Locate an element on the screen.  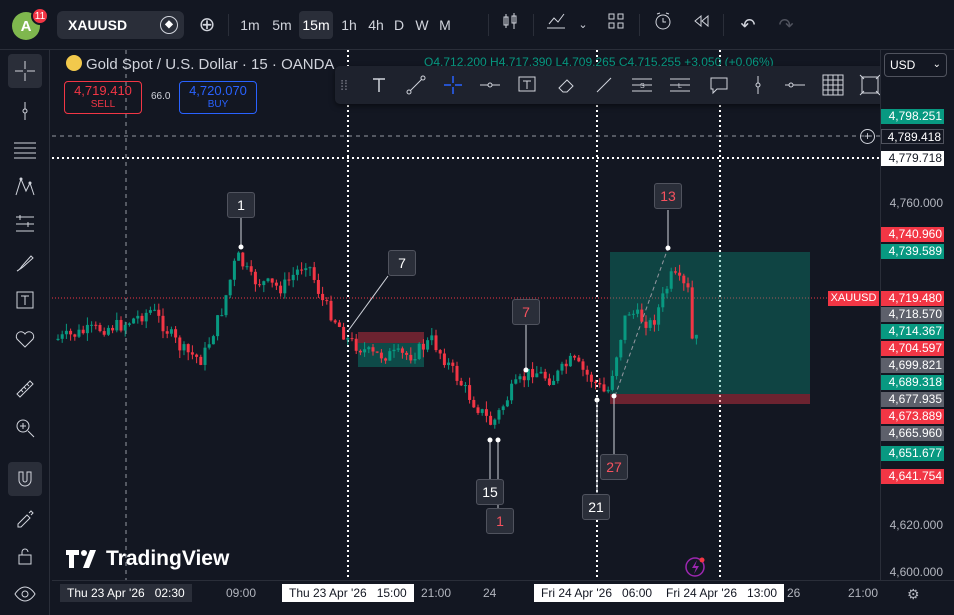
annotation-label: 15 is located at coordinates (490, 492).